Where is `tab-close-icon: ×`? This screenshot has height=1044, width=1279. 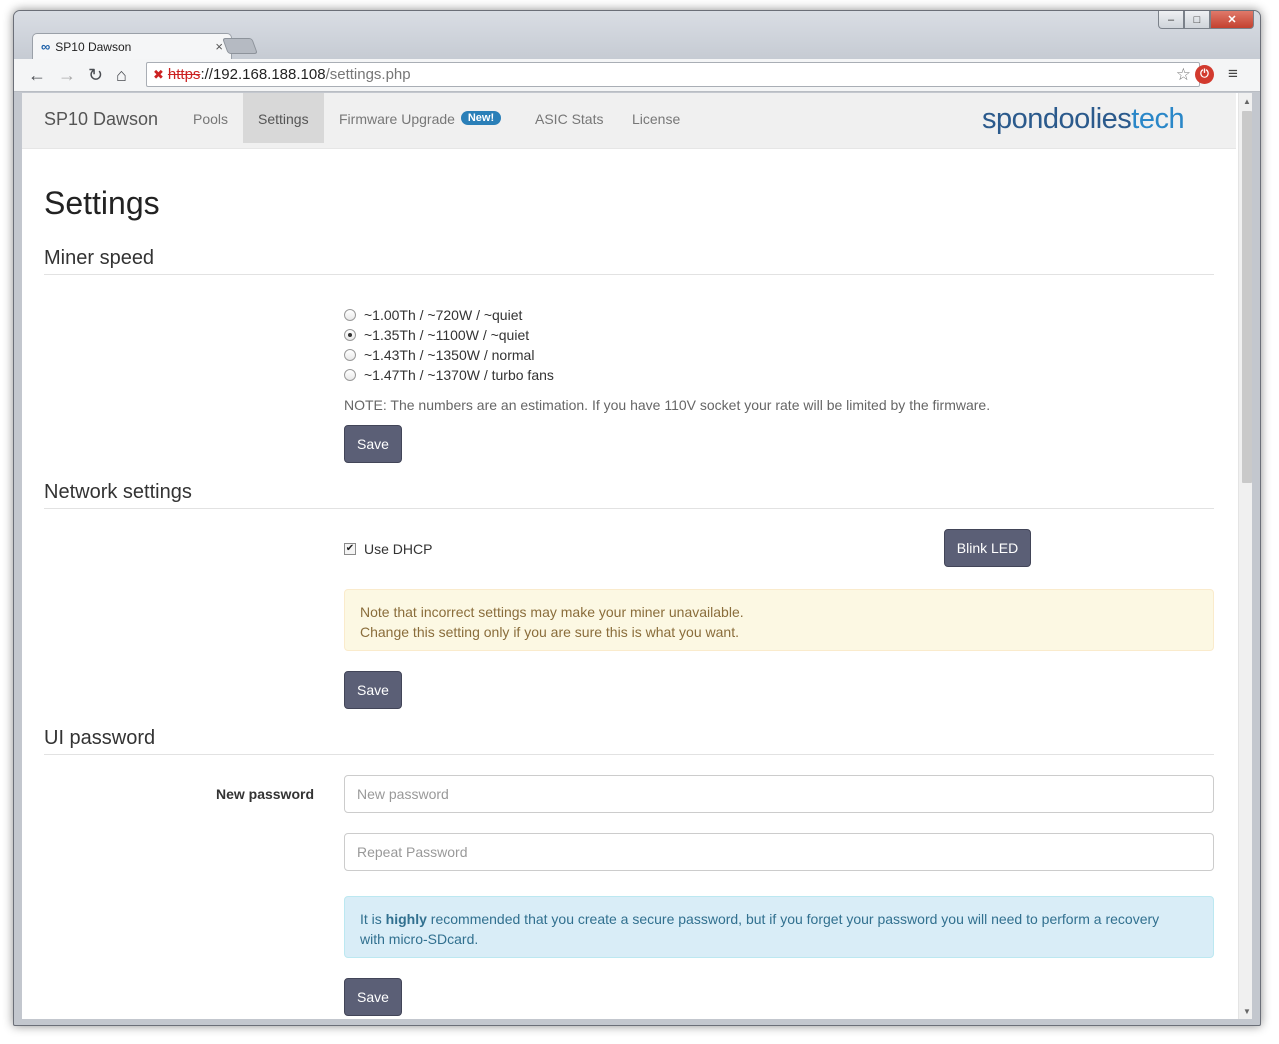 tab-close-icon: × is located at coordinates (219, 47).